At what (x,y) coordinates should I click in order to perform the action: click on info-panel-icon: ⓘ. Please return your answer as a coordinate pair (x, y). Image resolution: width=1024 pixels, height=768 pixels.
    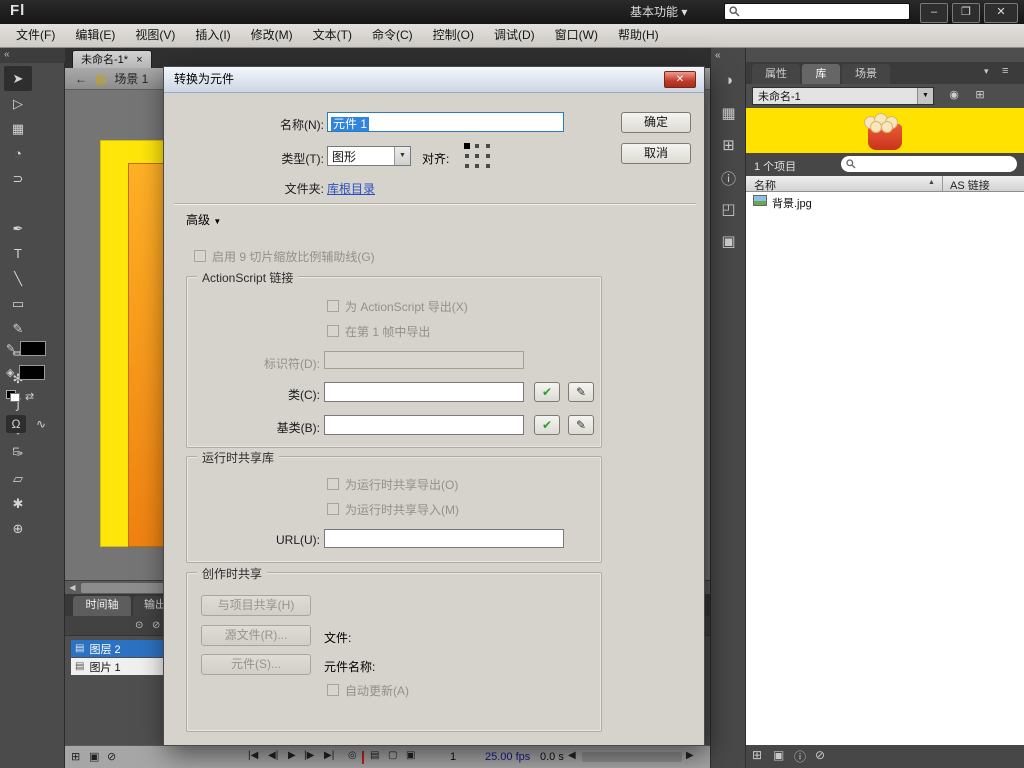
    Looking at the image, I should click on (728, 178).